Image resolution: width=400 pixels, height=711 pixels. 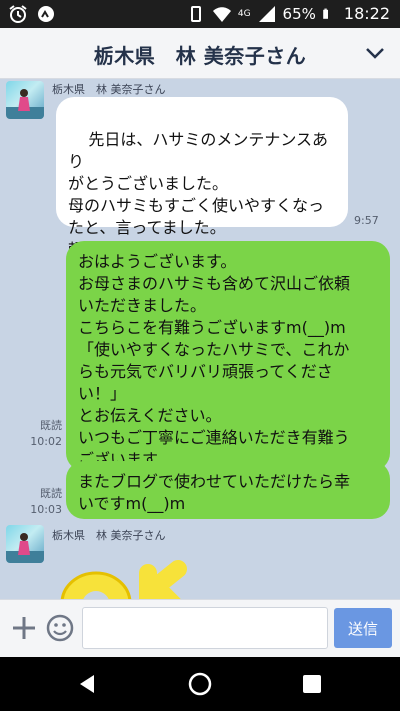 I want to click on wifi-icon, so click(x=221, y=14).